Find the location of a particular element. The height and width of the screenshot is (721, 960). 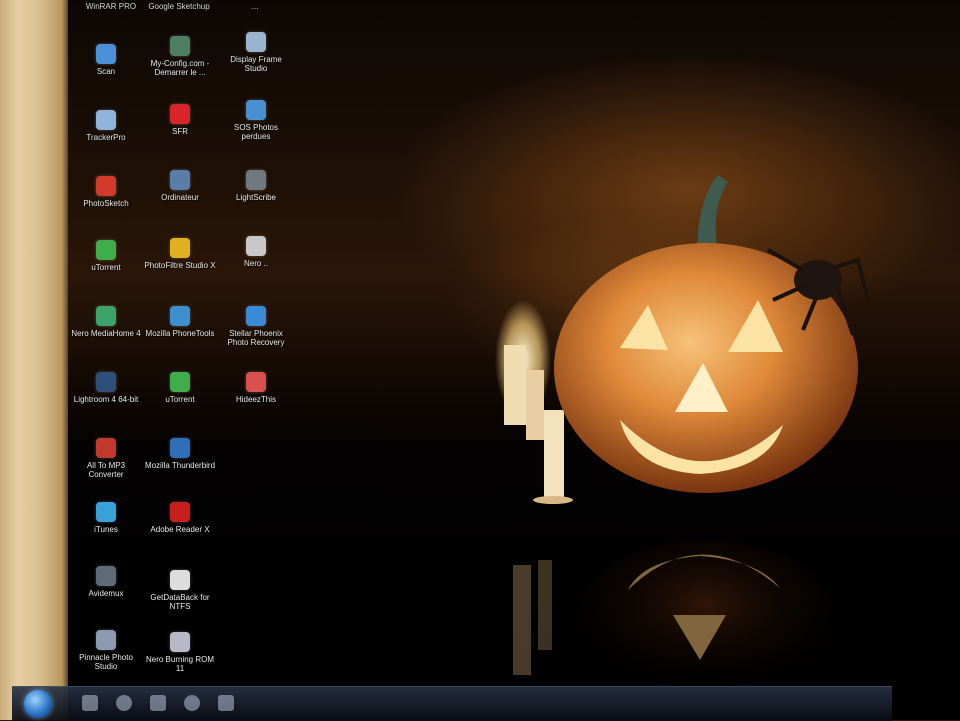

desktop-icon-stellar-phoenix: Stellar Phoenix Photo Recovery is located at coordinates (256, 326).